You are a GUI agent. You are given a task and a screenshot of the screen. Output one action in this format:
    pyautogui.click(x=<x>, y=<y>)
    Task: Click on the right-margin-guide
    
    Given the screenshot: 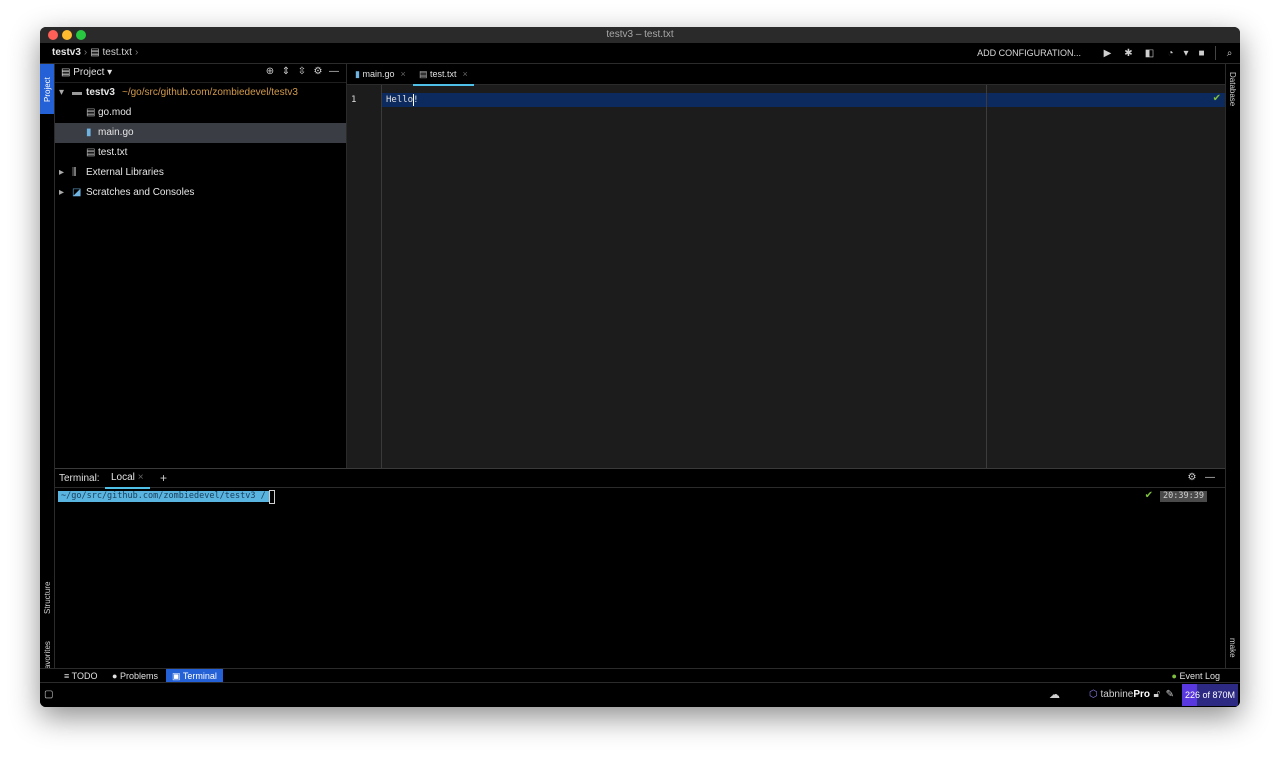 What is the action you would take?
    pyautogui.click(x=986, y=276)
    